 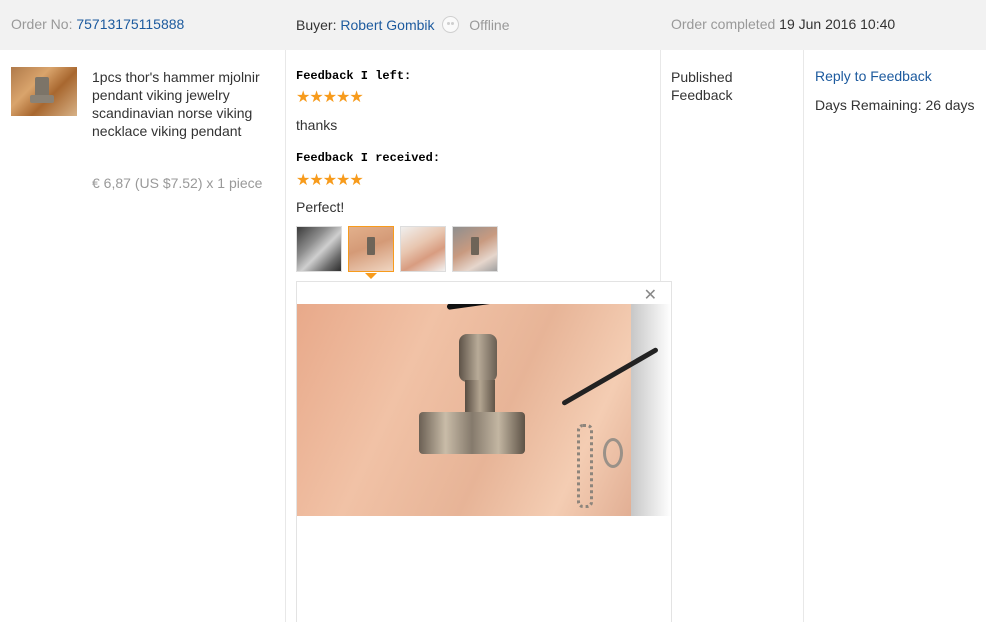 I want to click on offline-chat-icon, so click(x=451, y=24).